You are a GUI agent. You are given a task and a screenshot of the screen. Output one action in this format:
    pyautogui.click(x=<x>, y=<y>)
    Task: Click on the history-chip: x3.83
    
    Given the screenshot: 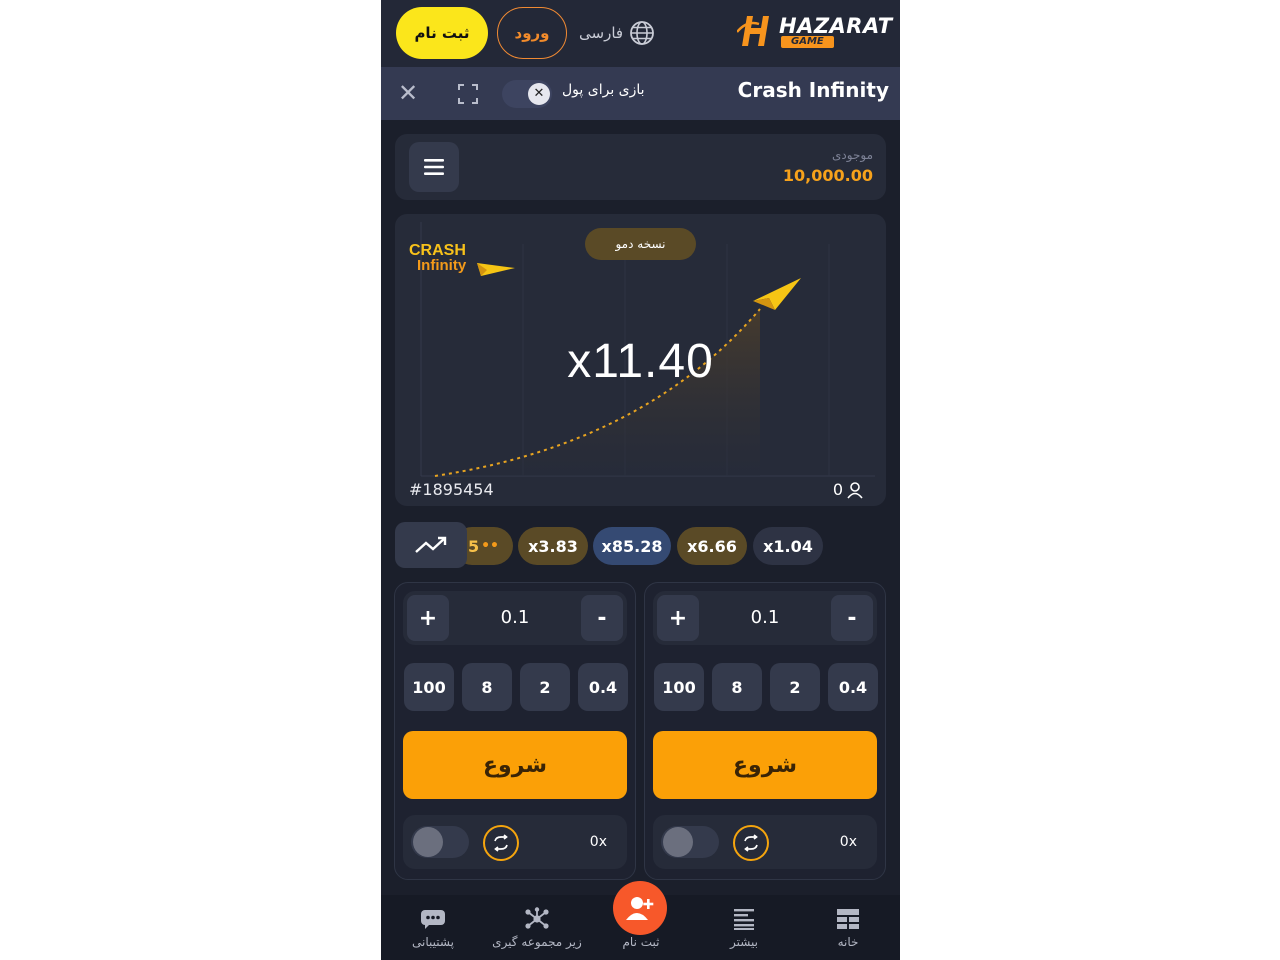 What is the action you would take?
    pyautogui.click(x=553, y=546)
    